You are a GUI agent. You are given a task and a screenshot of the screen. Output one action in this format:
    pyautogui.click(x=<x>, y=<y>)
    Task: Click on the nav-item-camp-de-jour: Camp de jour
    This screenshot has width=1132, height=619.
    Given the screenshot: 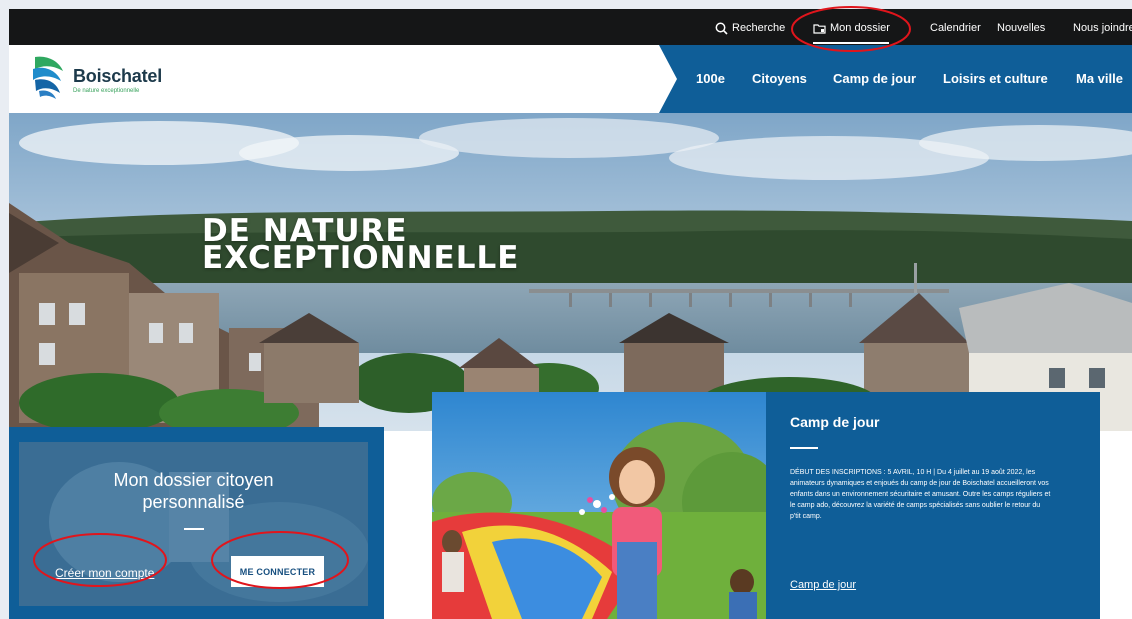 What is the action you would take?
    pyautogui.click(x=874, y=80)
    